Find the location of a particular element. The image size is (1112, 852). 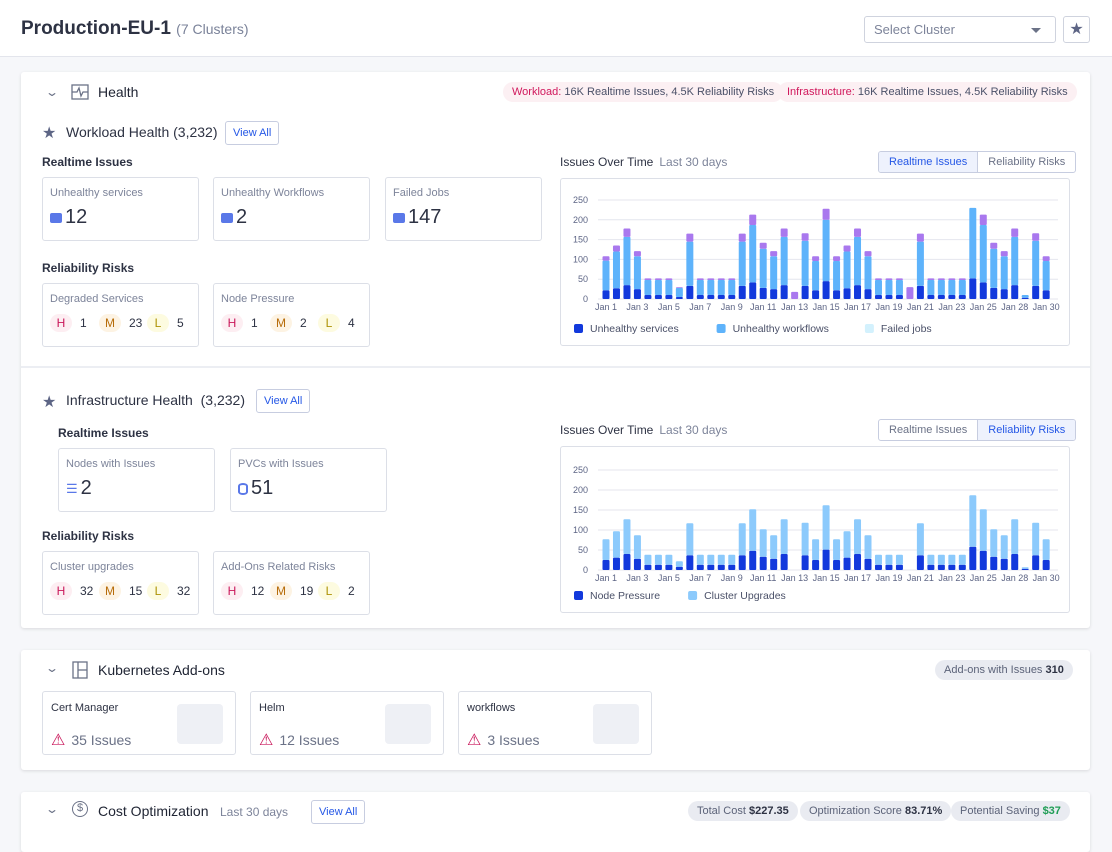

reliability-risks-label: Reliability Risks is located at coordinates (88, 536).